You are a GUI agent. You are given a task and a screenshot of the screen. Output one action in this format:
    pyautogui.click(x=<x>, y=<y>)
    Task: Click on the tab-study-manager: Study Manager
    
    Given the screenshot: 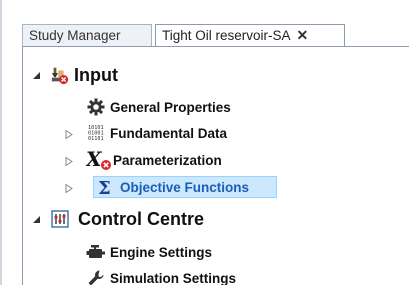 What is the action you would take?
    pyautogui.click(x=87, y=35)
    